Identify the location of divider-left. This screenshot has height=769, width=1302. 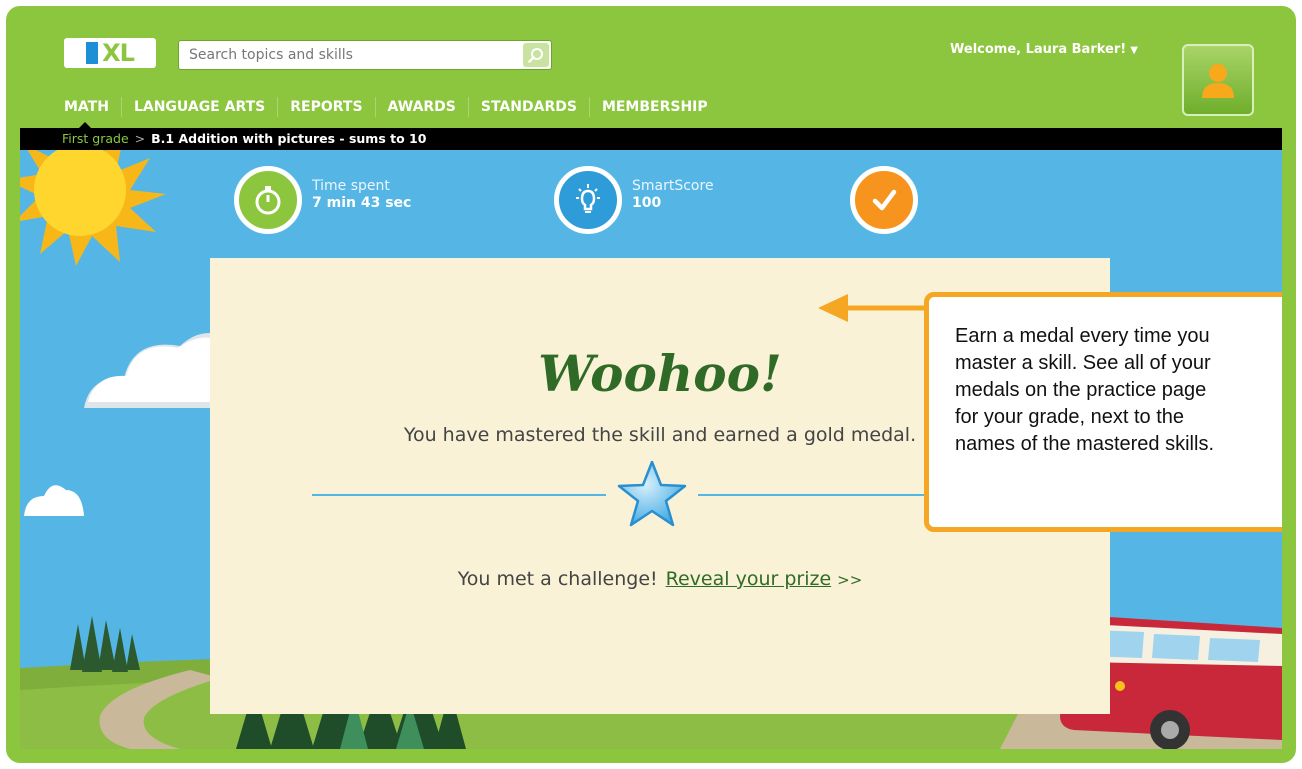
(459, 495).